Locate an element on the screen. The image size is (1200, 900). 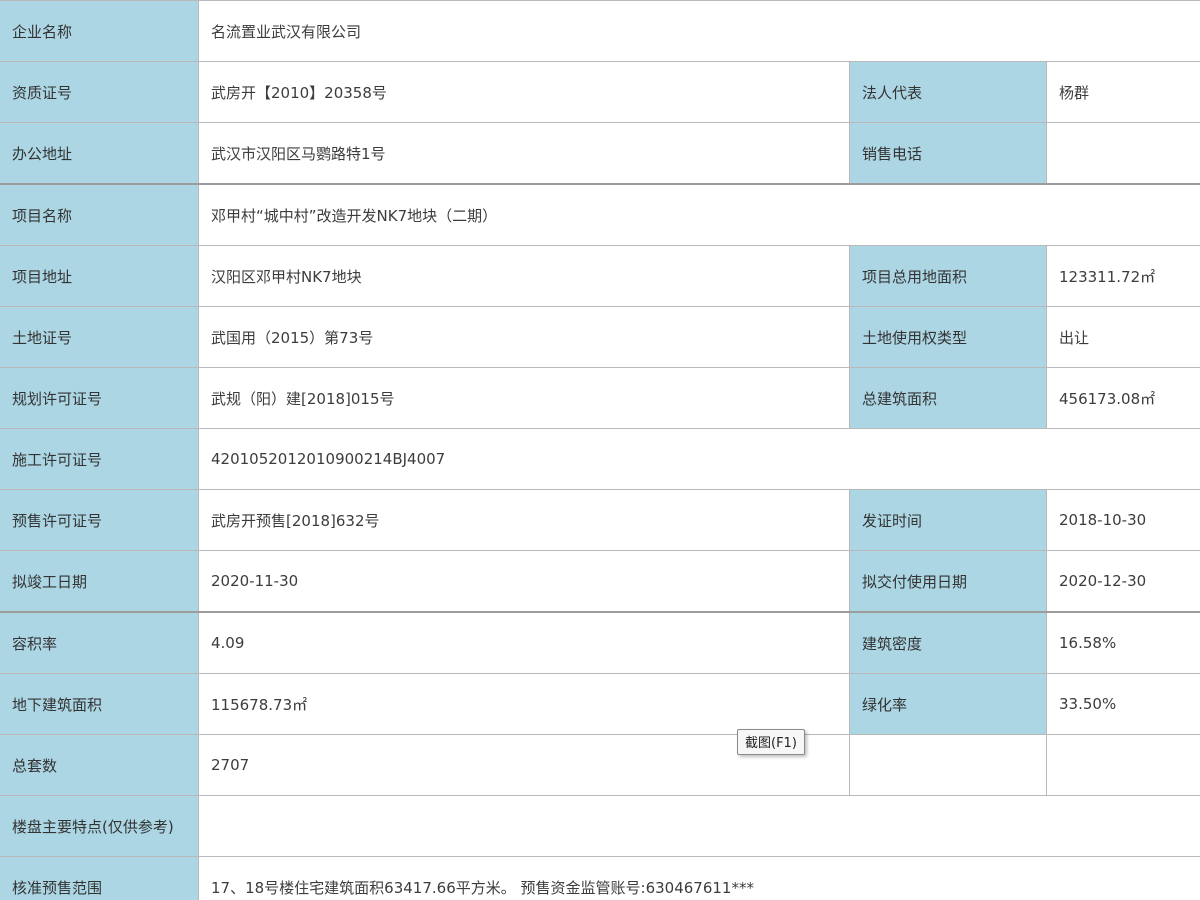
value-main-features is located at coordinates (698, 826).